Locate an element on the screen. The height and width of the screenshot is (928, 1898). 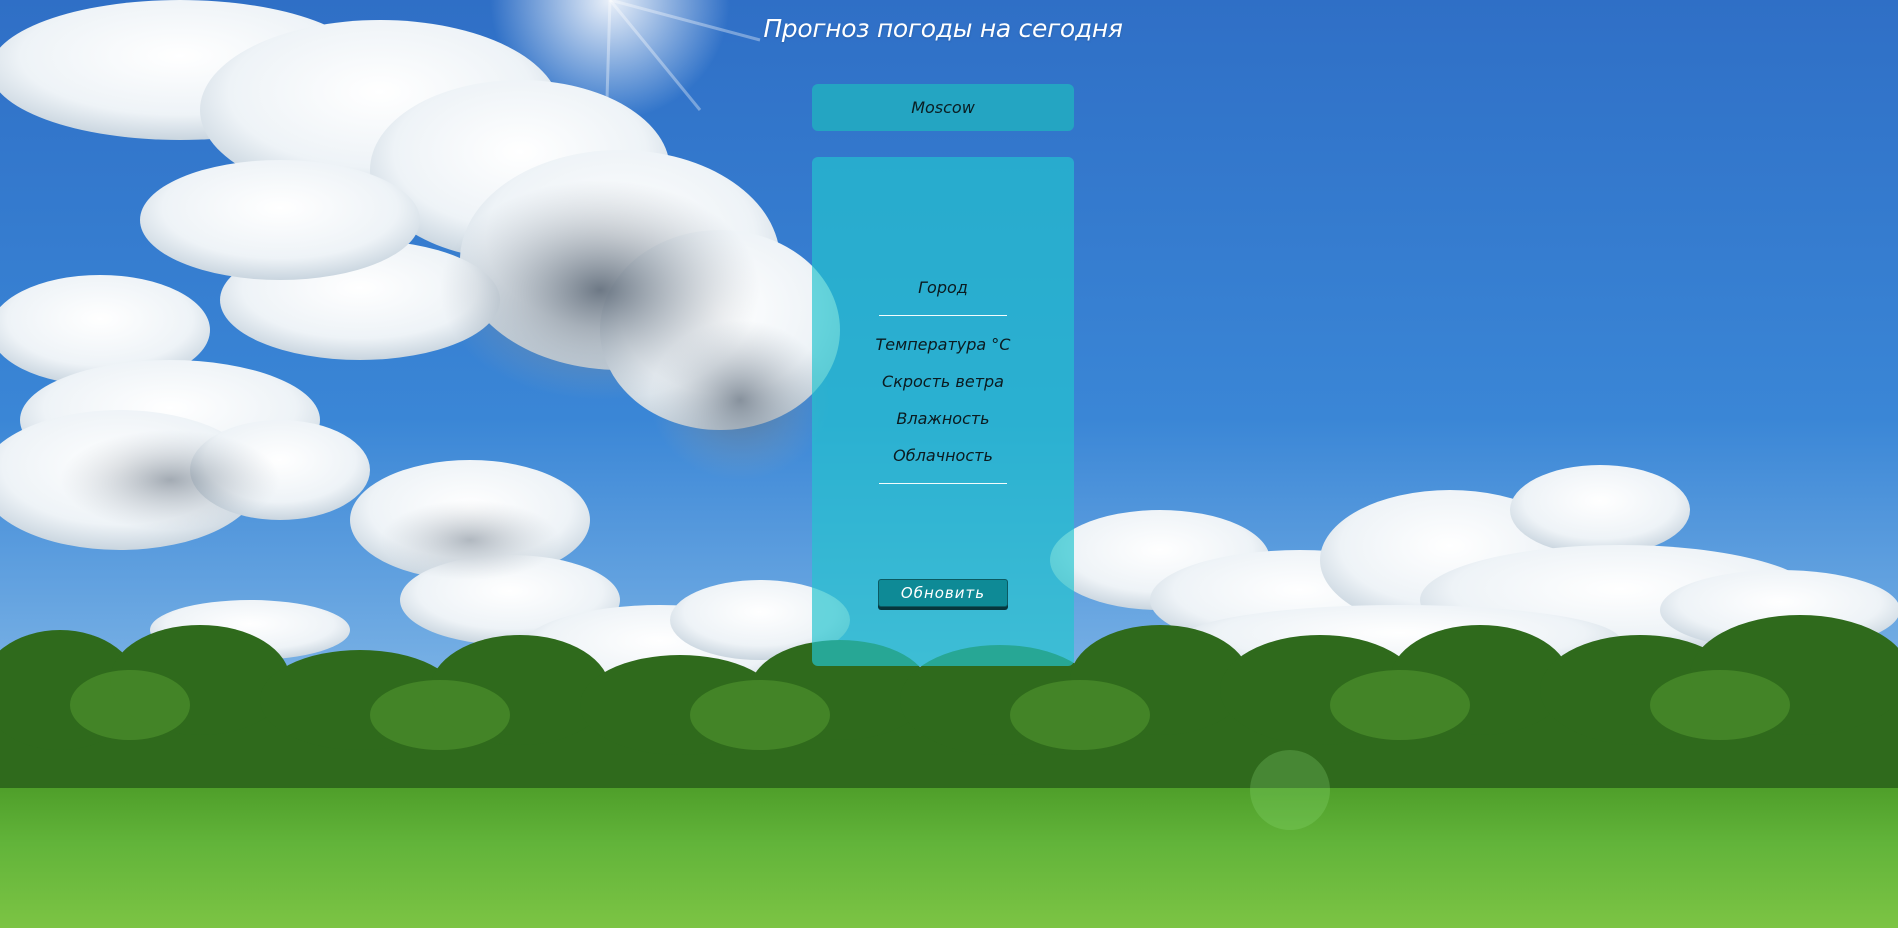
city-input is located at coordinates (943, 107).